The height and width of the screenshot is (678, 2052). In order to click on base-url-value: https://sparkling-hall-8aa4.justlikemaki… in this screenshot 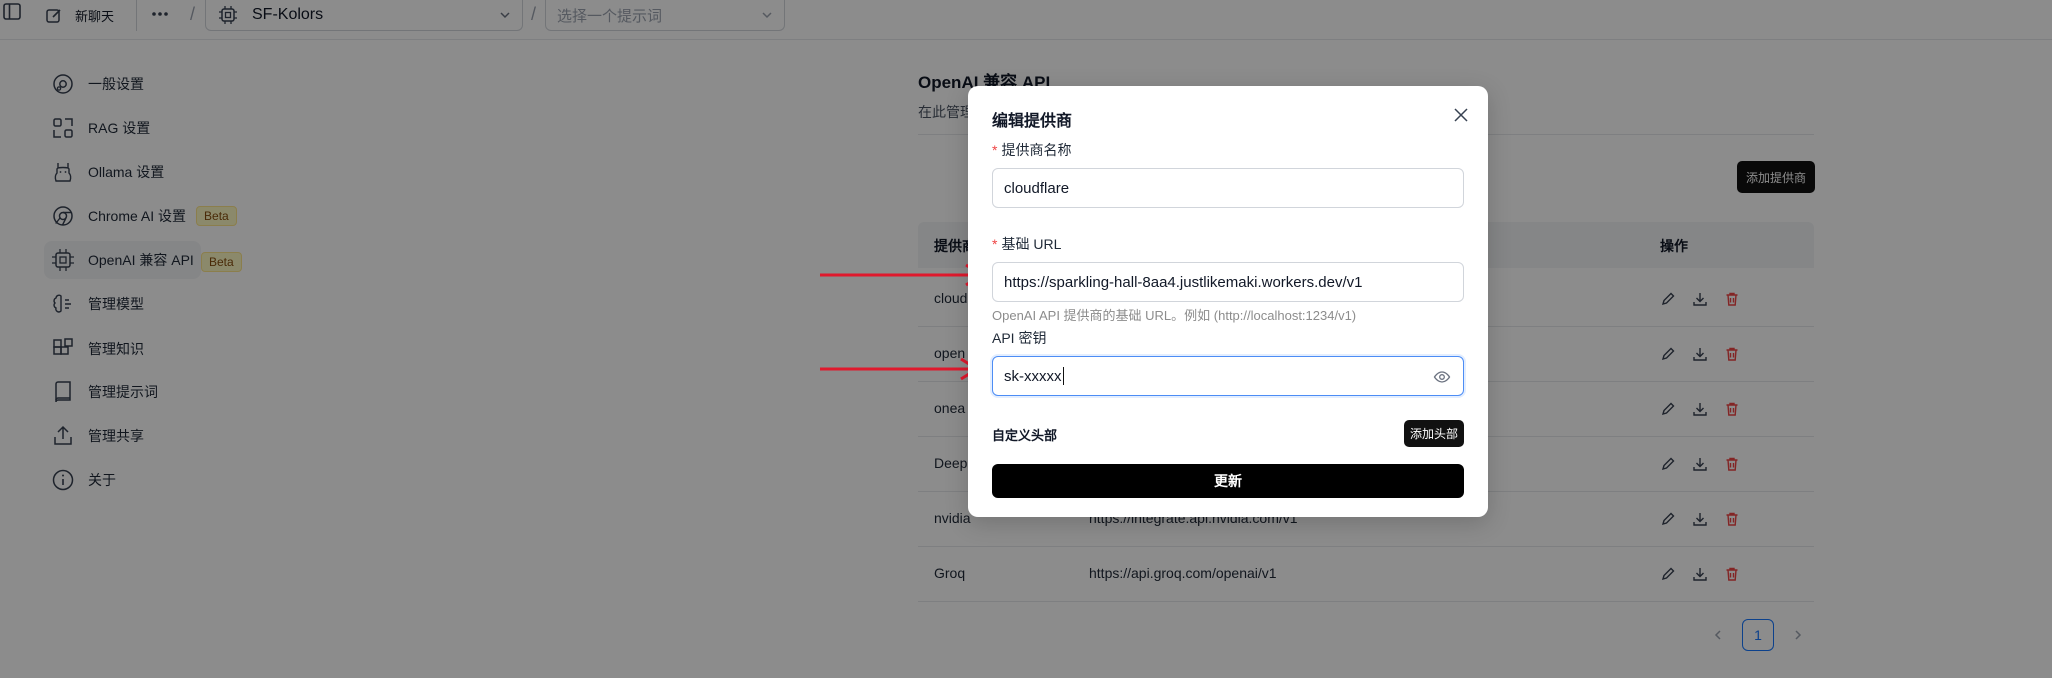, I will do `click(1183, 282)`.